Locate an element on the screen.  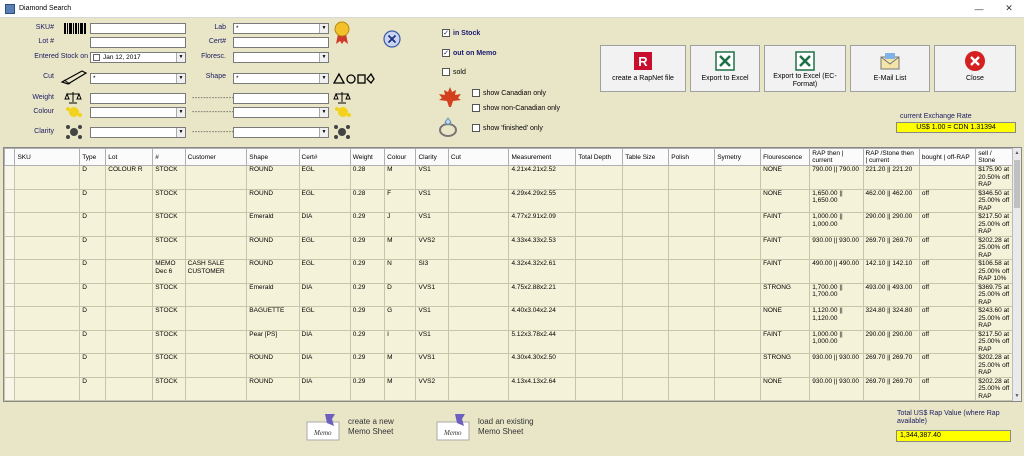
canadian-only-checkbox: show Canadian only is located at coordinates (509, 93).